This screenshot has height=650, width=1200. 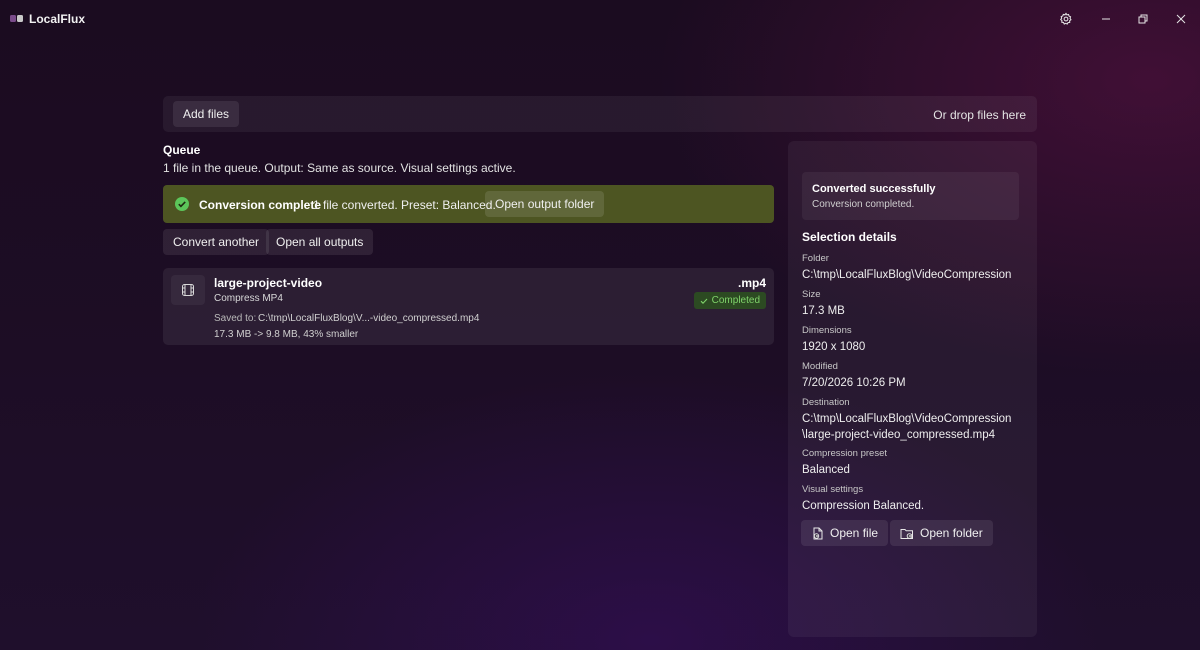 I want to click on visual-settings-value: Compression Balanced., so click(x=863, y=506).